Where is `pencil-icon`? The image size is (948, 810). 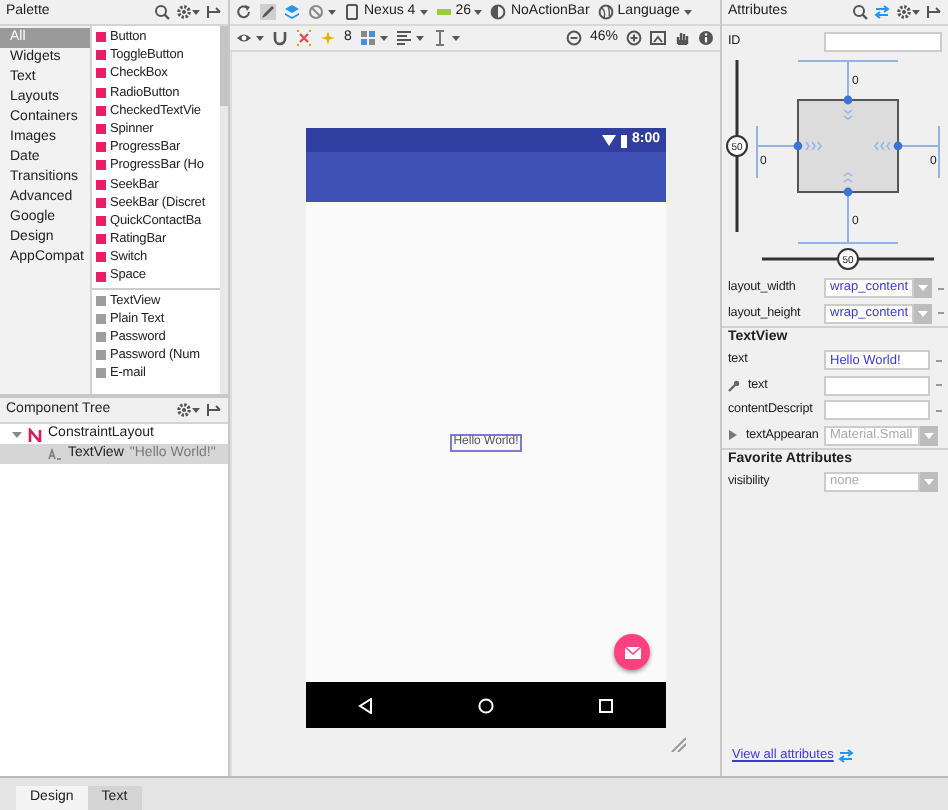
pencil-icon is located at coordinates (268, 12).